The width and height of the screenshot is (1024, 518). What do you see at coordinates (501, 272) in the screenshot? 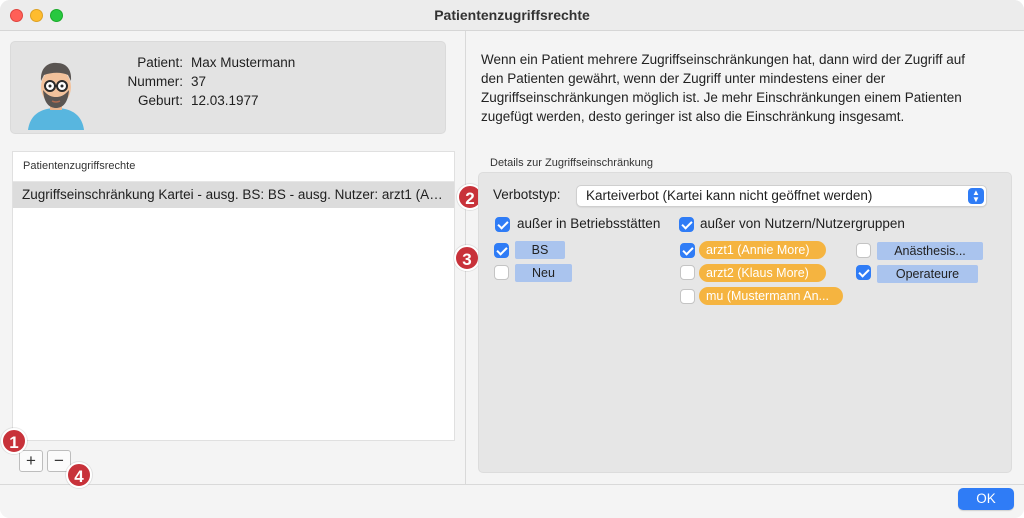
I see `neu-checkbox` at bounding box center [501, 272].